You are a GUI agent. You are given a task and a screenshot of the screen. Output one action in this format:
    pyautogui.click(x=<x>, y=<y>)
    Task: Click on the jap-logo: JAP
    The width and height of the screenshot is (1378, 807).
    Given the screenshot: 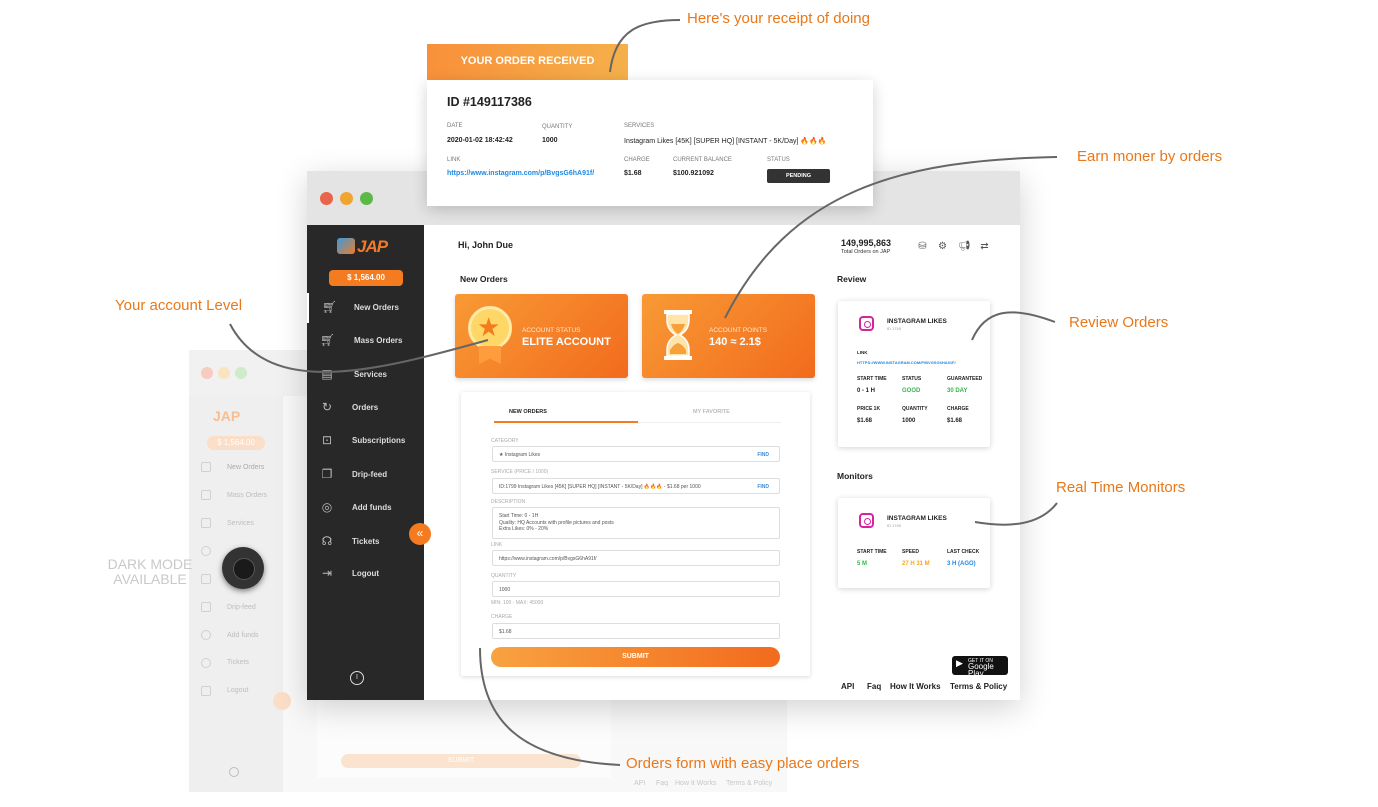 What is the action you would take?
    pyautogui.click(x=362, y=247)
    